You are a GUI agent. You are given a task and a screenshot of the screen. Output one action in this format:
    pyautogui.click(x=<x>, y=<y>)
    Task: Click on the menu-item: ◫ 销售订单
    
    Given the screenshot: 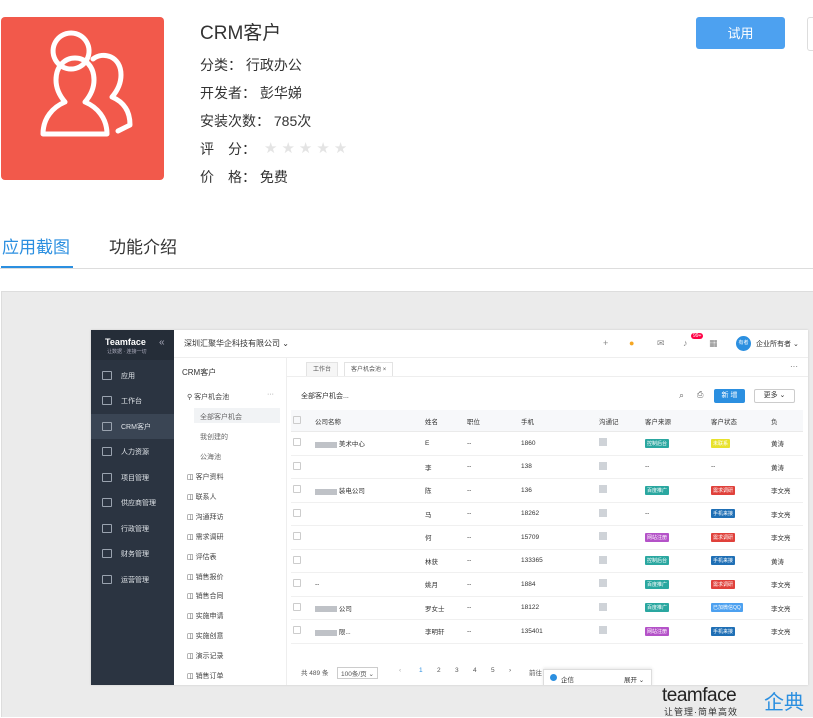 What is the action you would take?
    pyautogui.click(x=205, y=676)
    